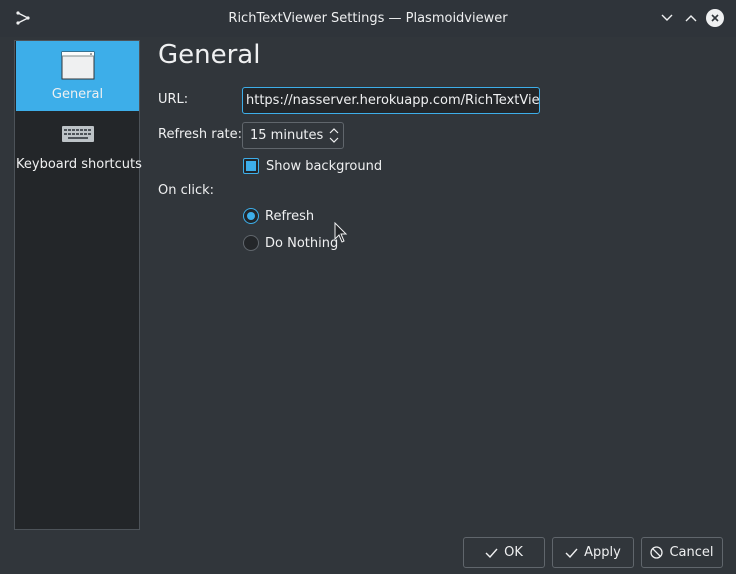 The height and width of the screenshot is (574, 736). I want to click on show-background-checkbox: Show background, so click(312, 166).